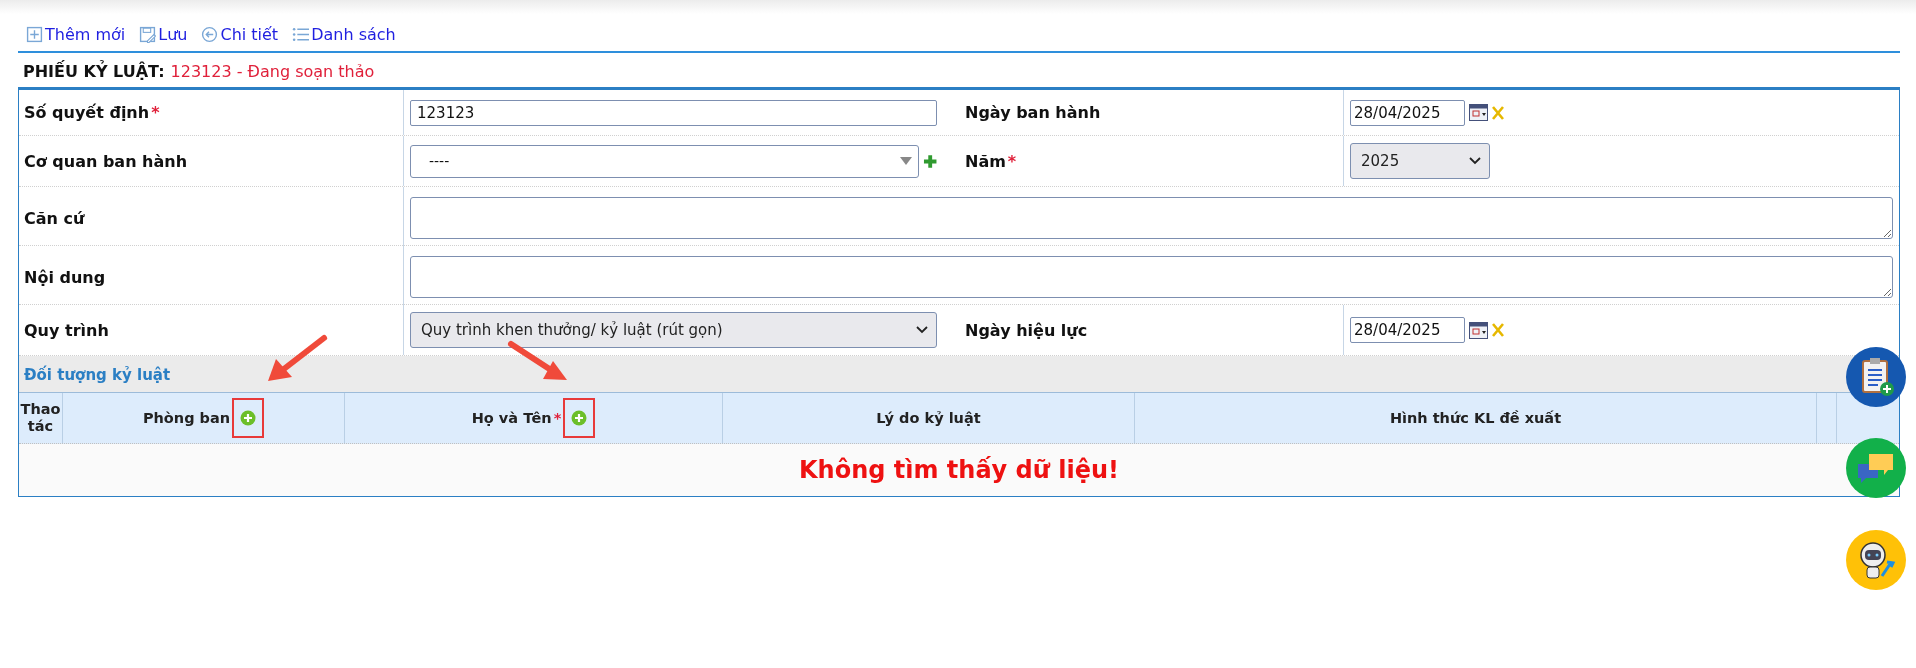 The height and width of the screenshot is (668, 1916). Describe the element at coordinates (929, 161) in the screenshot. I see `add-plus-icon` at that location.